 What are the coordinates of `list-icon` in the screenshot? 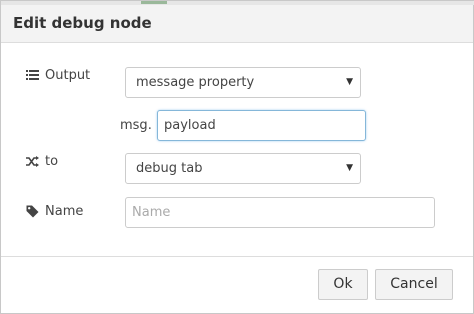 It's located at (32, 75).